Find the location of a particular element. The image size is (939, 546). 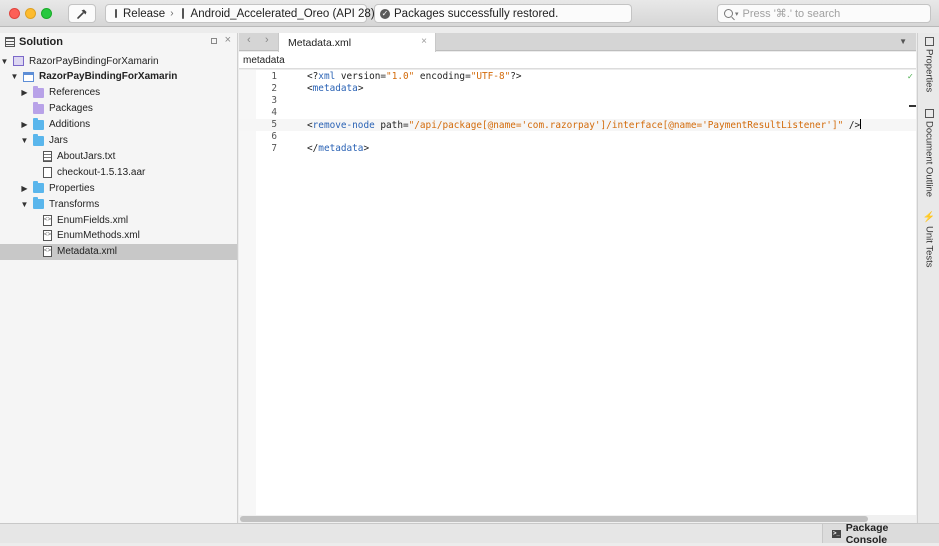

dock-item-document-outline: Document Outline is located at coordinates (929, 153).